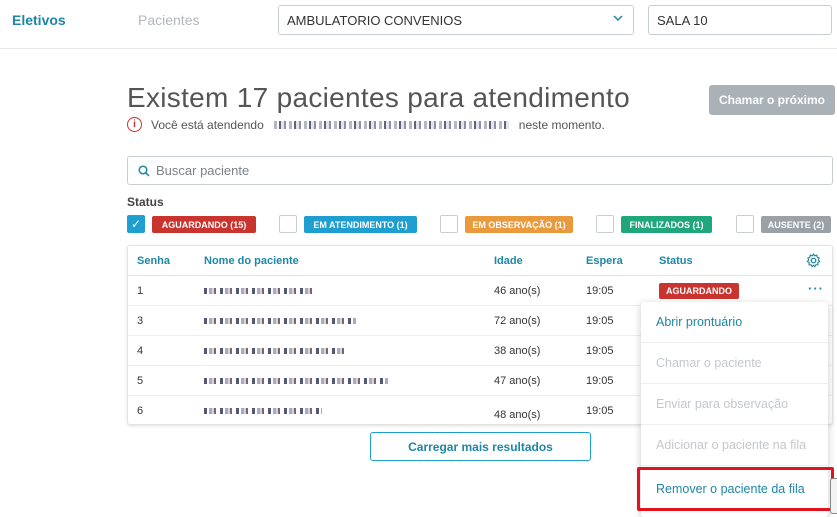 This screenshot has width=837, height=517. What do you see at coordinates (140, 291) in the screenshot?
I see `row-senha: 1` at bounding box center [140, 291].